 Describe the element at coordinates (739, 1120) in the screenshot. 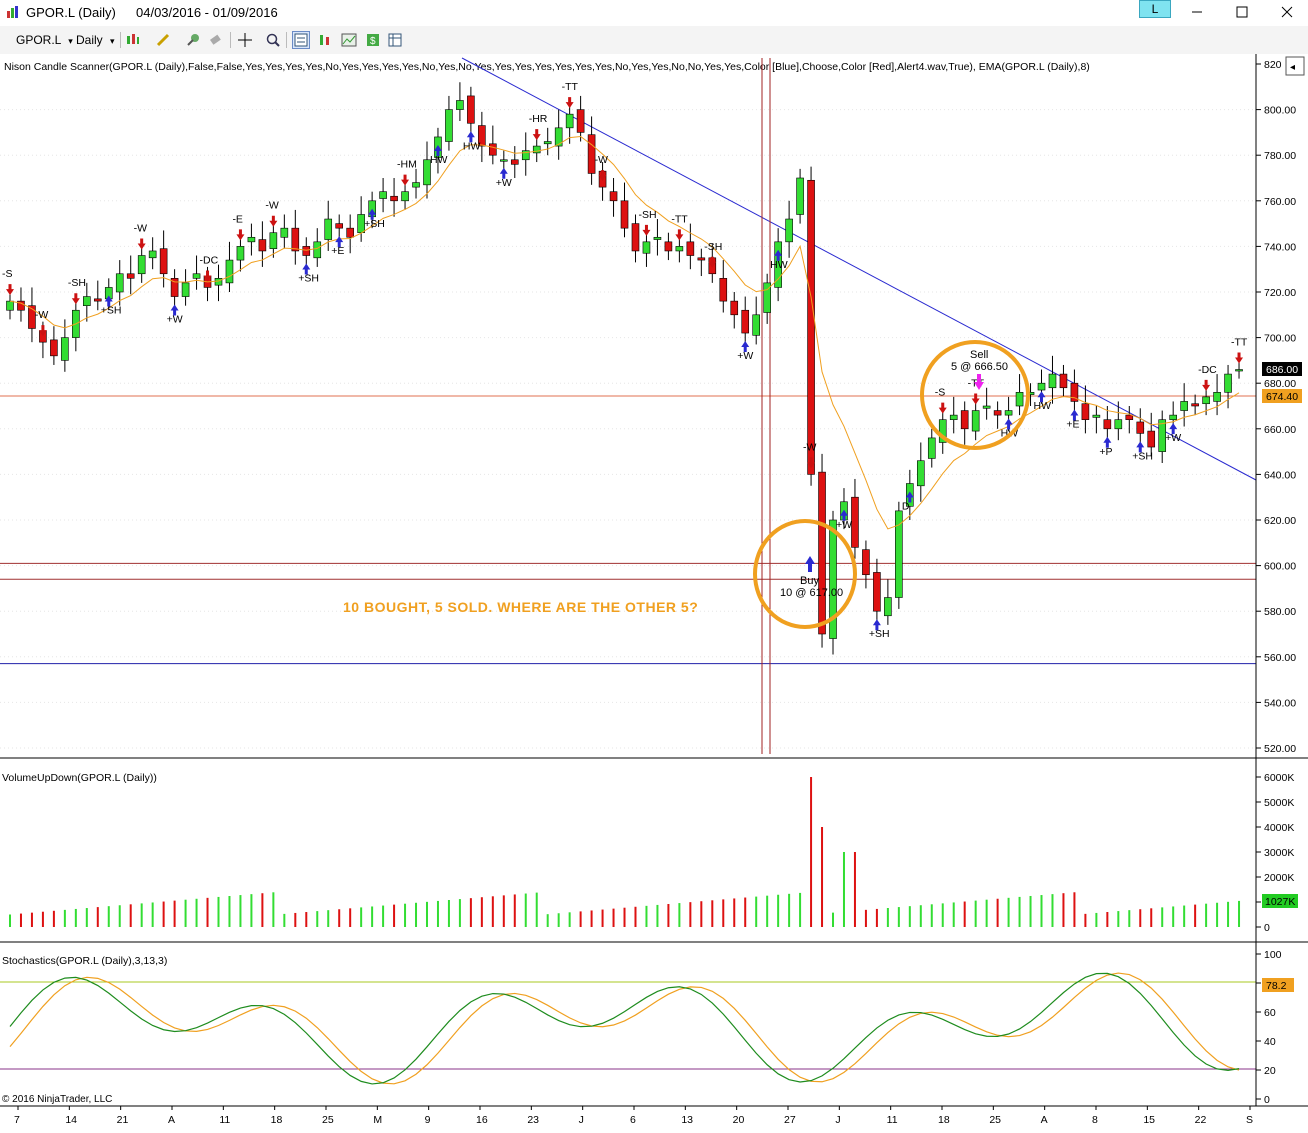

I see `time-axis-label: 20` at that location.